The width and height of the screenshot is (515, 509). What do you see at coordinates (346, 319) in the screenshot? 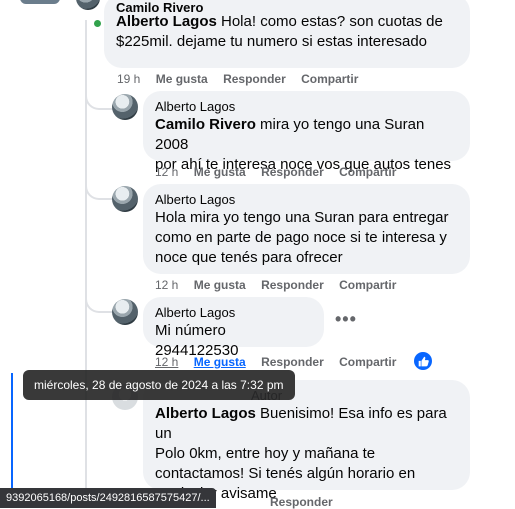
I see `more-options-icon: •••` at bounding box center [346, 319].